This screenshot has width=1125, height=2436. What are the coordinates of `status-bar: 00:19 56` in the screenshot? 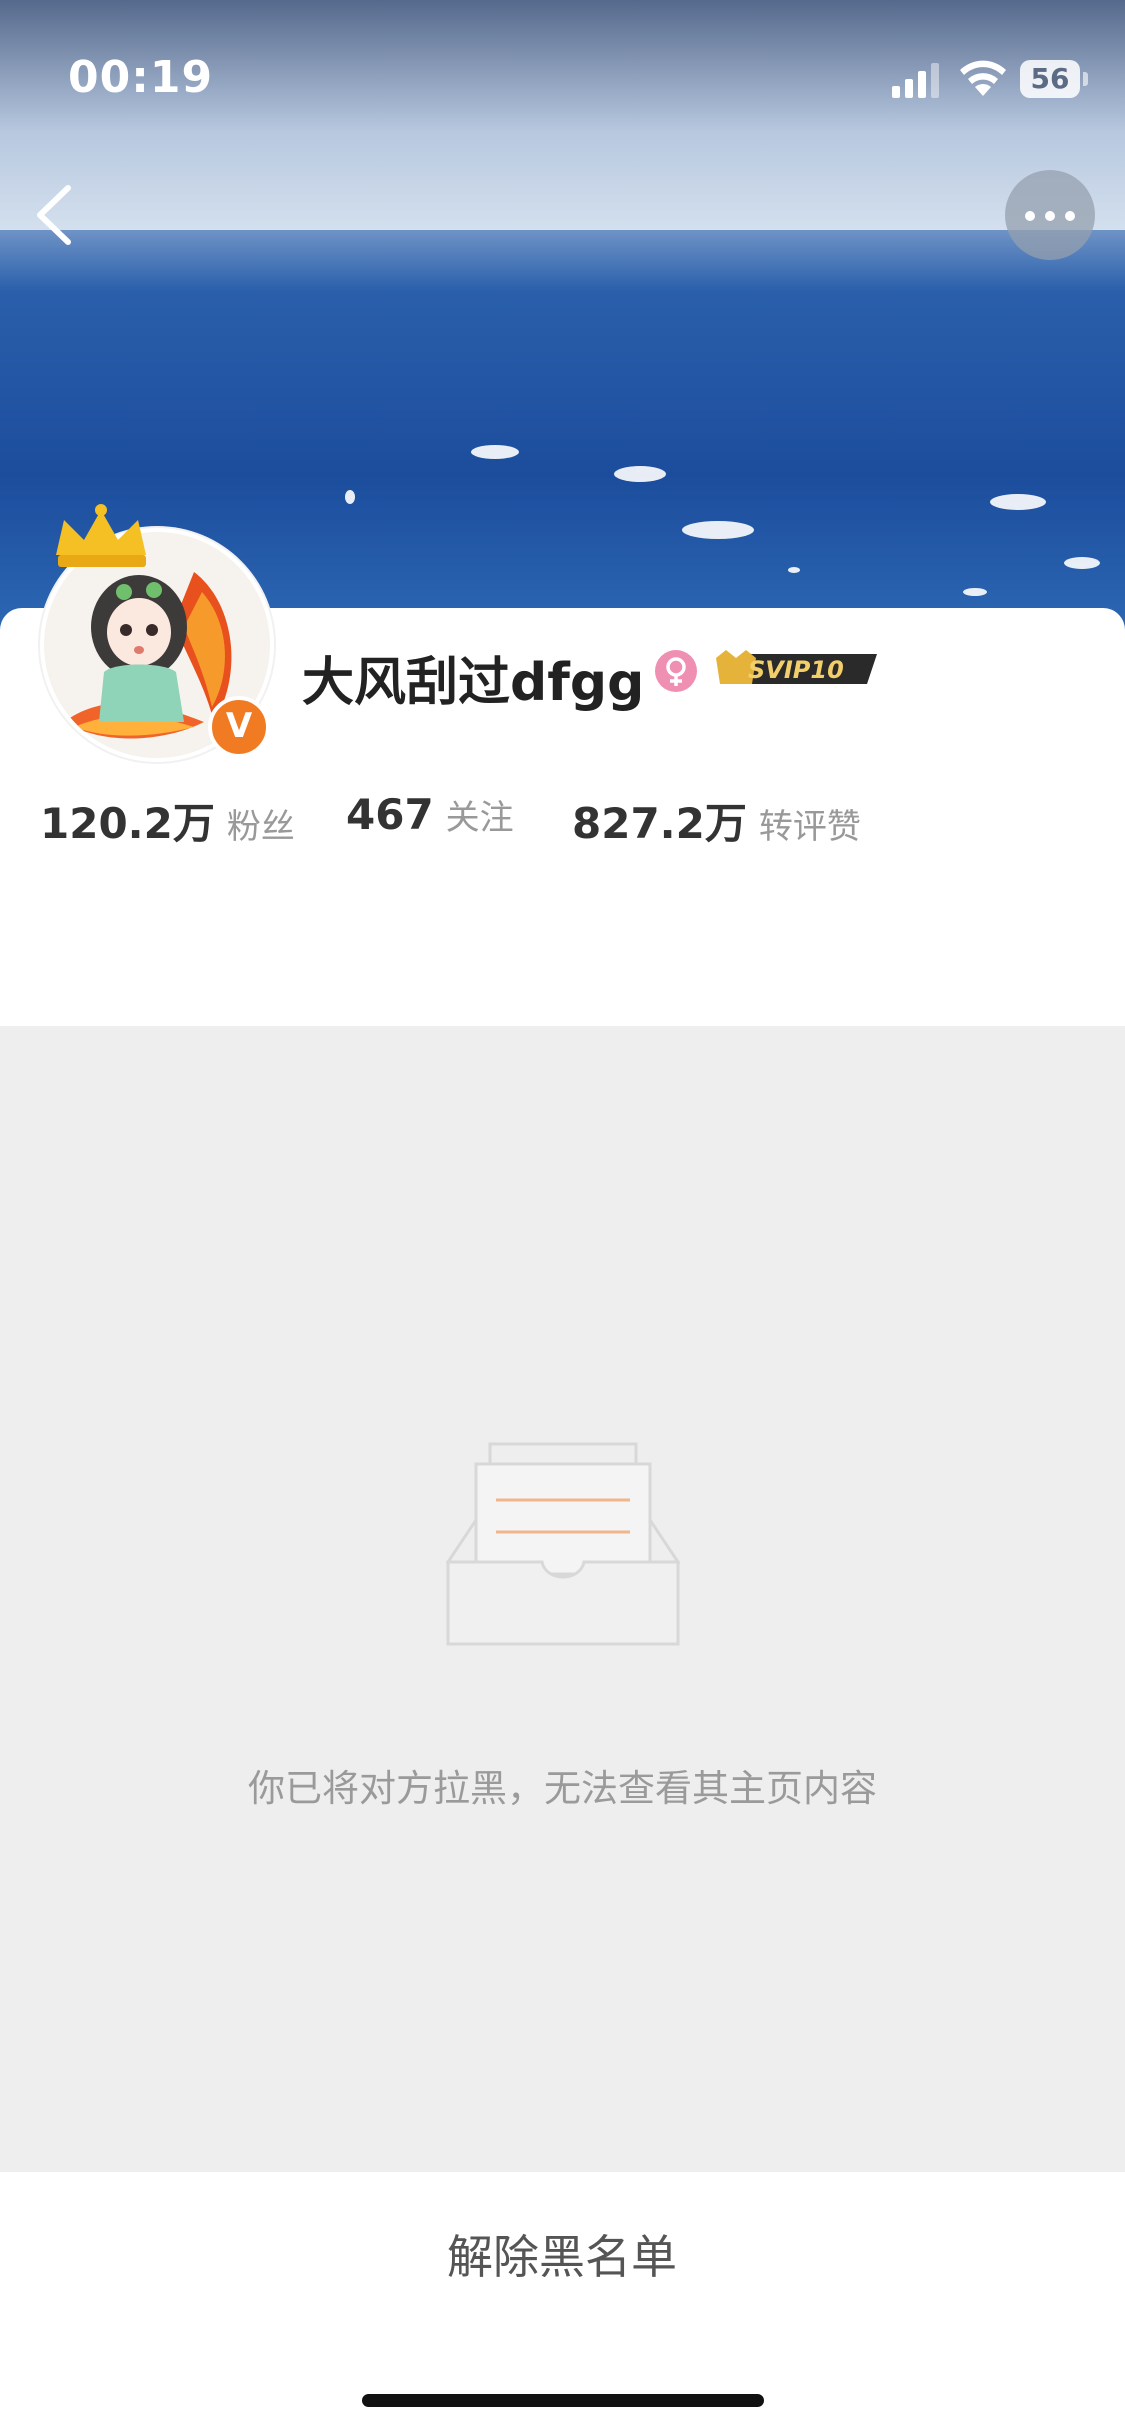 It's located at (562, 75).